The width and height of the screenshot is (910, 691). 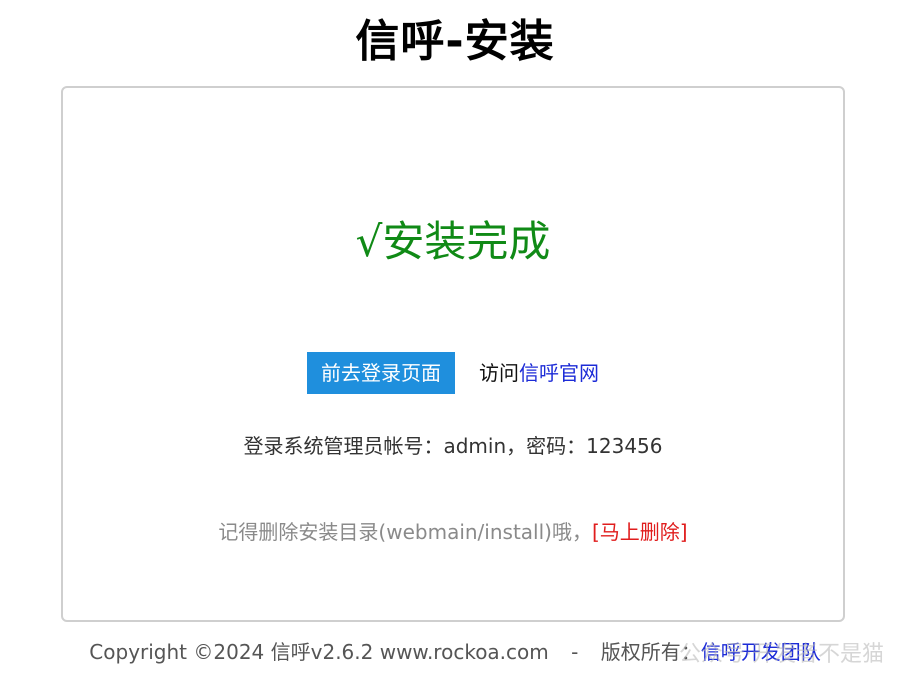 What do you see at coordinates (319, 652) in the screenshot?
I see `copyright-text: Copyright ©2024 信呼v2.6.2 www.rockoa.com` at bounding box center [319, 652].